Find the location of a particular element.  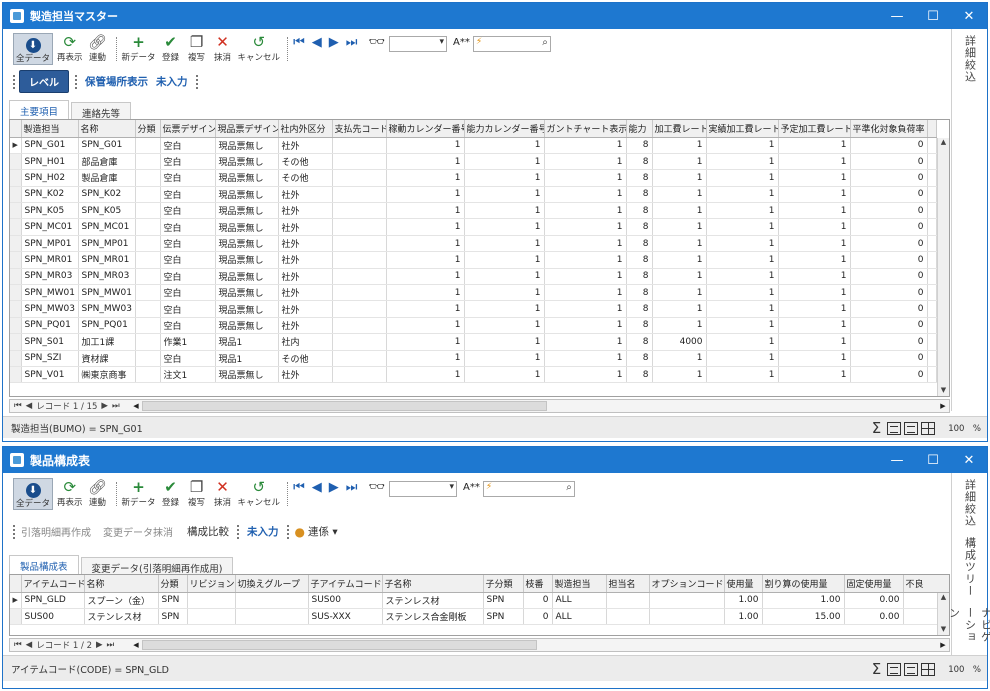

table-cell: SPN_H02 is located at coordinates (50, 178).